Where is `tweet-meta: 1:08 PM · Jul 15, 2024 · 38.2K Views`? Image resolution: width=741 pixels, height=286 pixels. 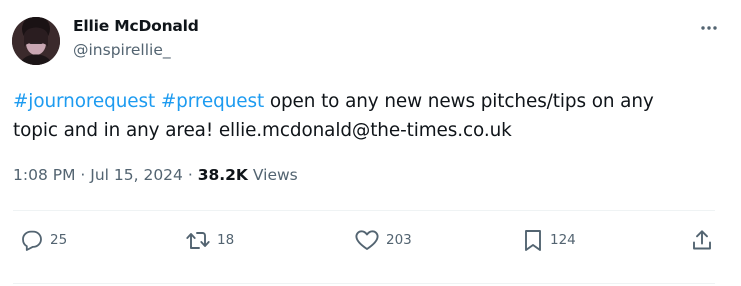
tweet-meta: 1:08 PM · Jul 15, 2024 · 38.2K Views is located at coordinates (155, 175).